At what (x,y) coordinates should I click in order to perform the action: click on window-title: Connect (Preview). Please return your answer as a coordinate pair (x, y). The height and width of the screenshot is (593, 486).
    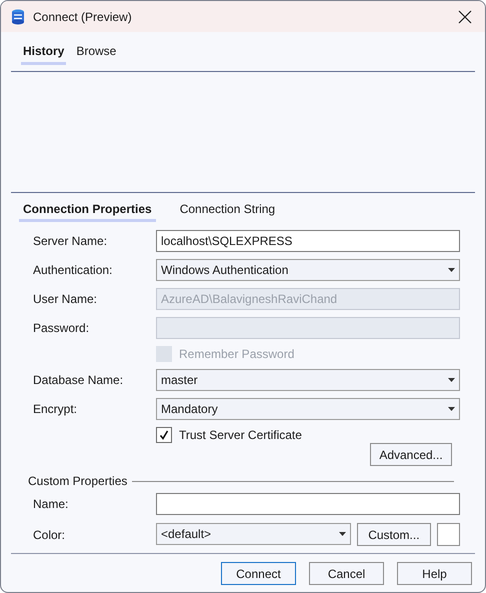
    Looking at the image, I should click on (83, 17).